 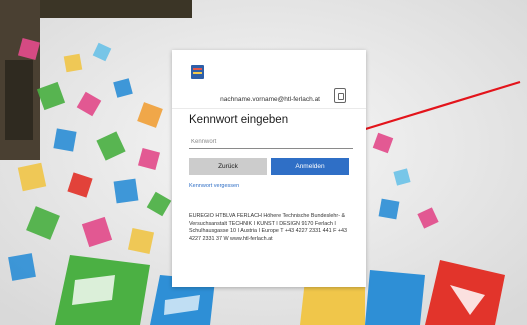 I want to click on forgot-password-link: Kennwort vergessen, so click(x=214, y=186).